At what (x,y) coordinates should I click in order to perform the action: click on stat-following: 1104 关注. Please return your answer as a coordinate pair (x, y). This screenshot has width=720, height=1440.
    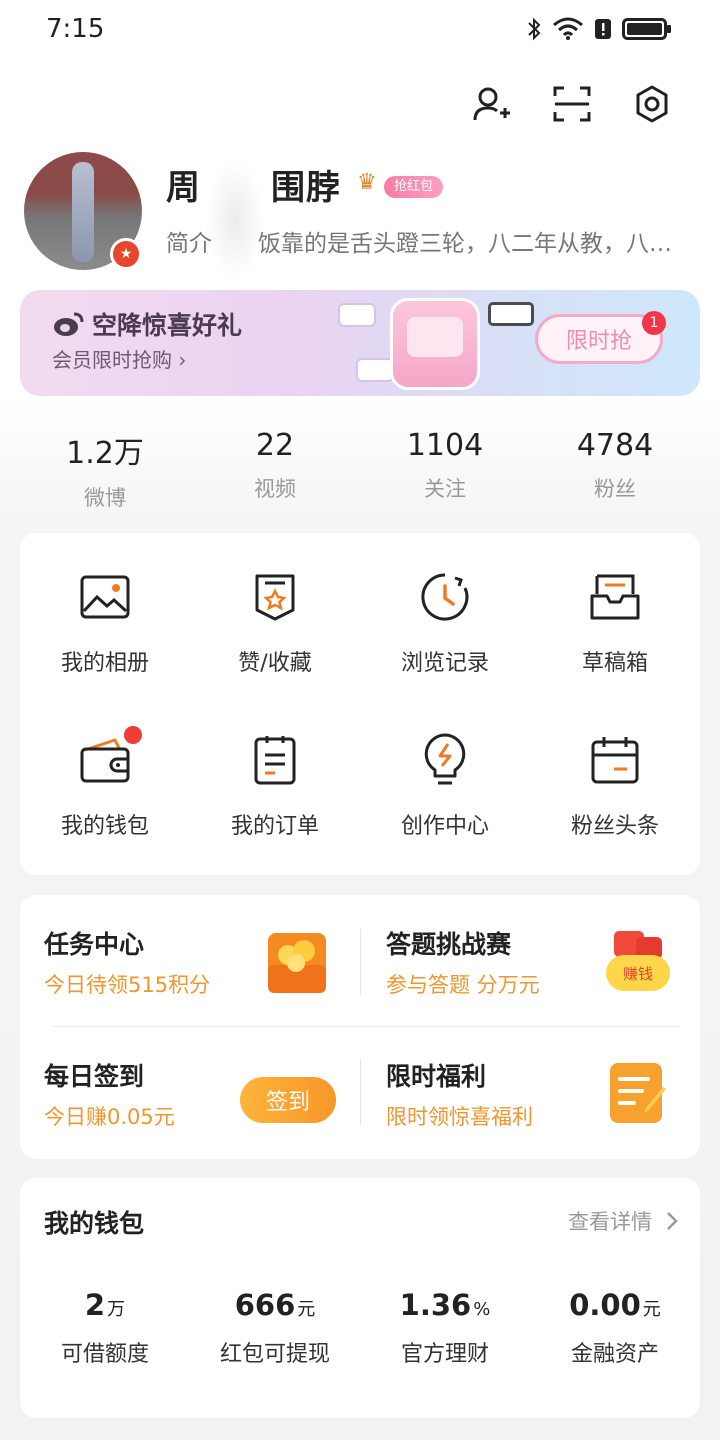
    Looking at the image, I should click on (445, 470).